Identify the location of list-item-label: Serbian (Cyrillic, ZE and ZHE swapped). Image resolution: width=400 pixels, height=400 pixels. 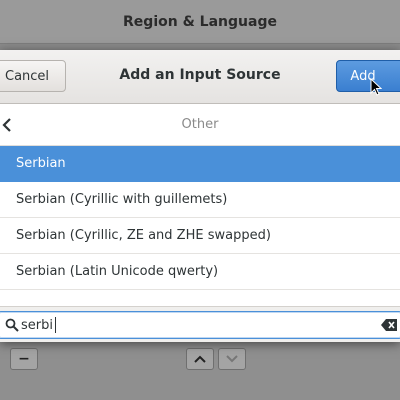
(143, 235).